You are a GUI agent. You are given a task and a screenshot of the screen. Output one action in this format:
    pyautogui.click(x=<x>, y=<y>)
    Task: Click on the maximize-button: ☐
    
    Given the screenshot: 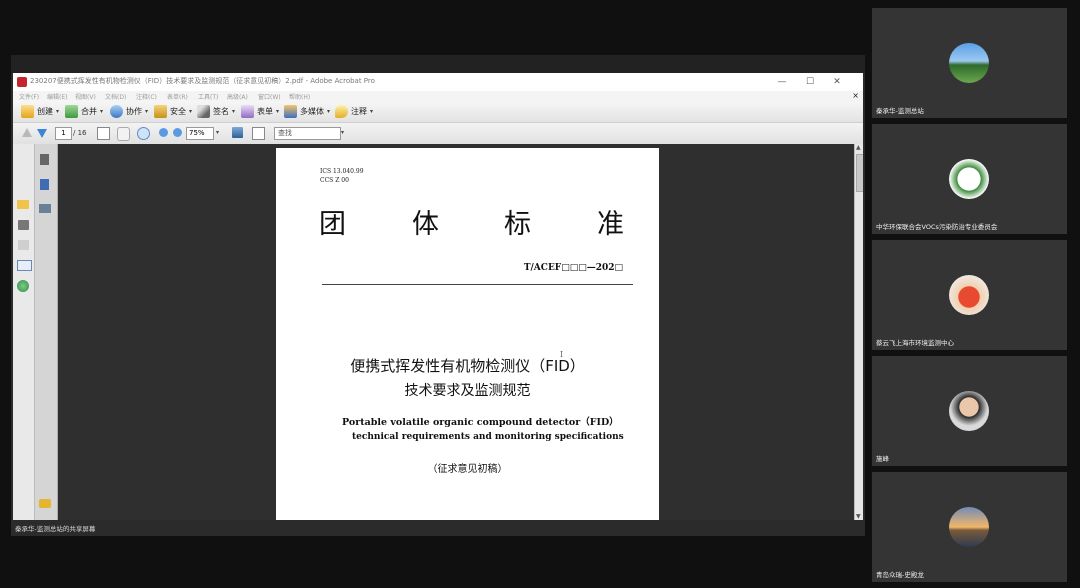 What is the action you would take?
    pyautogui.click(x=810, y=82)
    